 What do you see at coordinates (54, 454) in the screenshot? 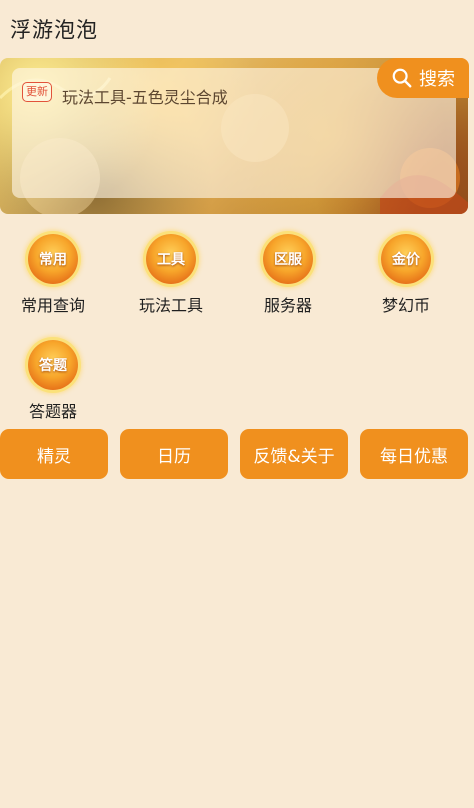
I see `sprite-button: 精灵` at bounding box center [54, 454].